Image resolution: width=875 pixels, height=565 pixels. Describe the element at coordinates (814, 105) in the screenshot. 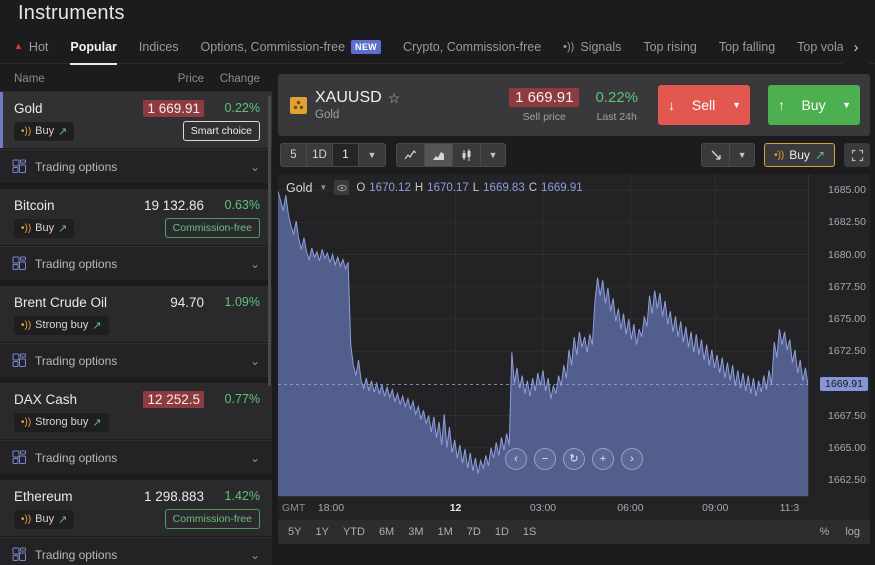

I see `buy-button: ↑ Buy ▼` at that location.